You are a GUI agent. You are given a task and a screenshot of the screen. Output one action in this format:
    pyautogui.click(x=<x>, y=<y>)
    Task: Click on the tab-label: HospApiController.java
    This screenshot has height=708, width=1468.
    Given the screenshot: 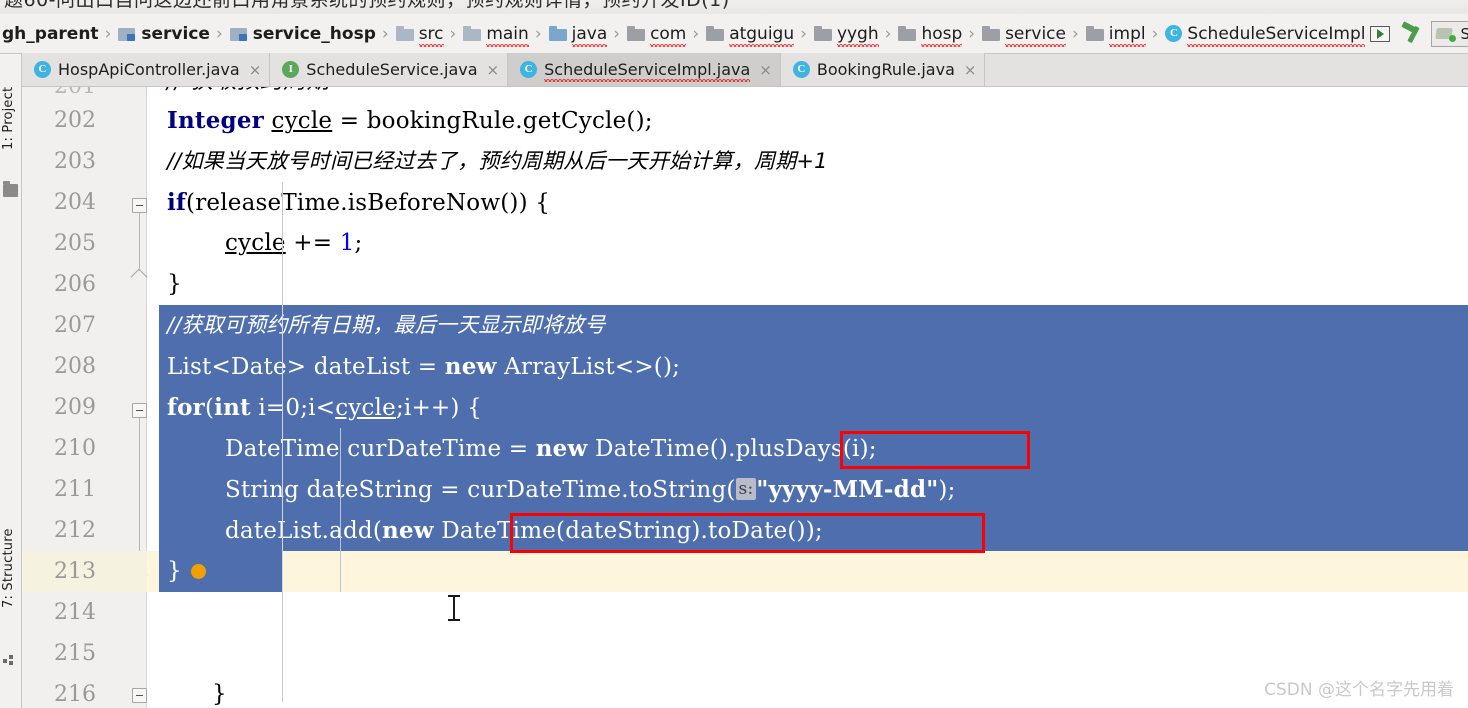 What is the action you would take?
    pyautogui.click(x=149, y=69)
    